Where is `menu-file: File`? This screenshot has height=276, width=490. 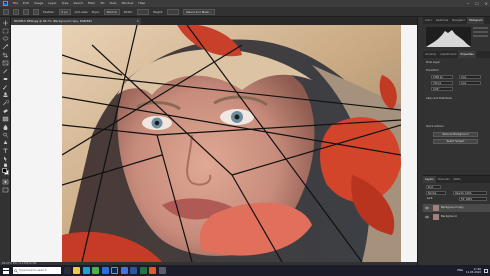
menu-file: File is located at coordinates (15, 3).